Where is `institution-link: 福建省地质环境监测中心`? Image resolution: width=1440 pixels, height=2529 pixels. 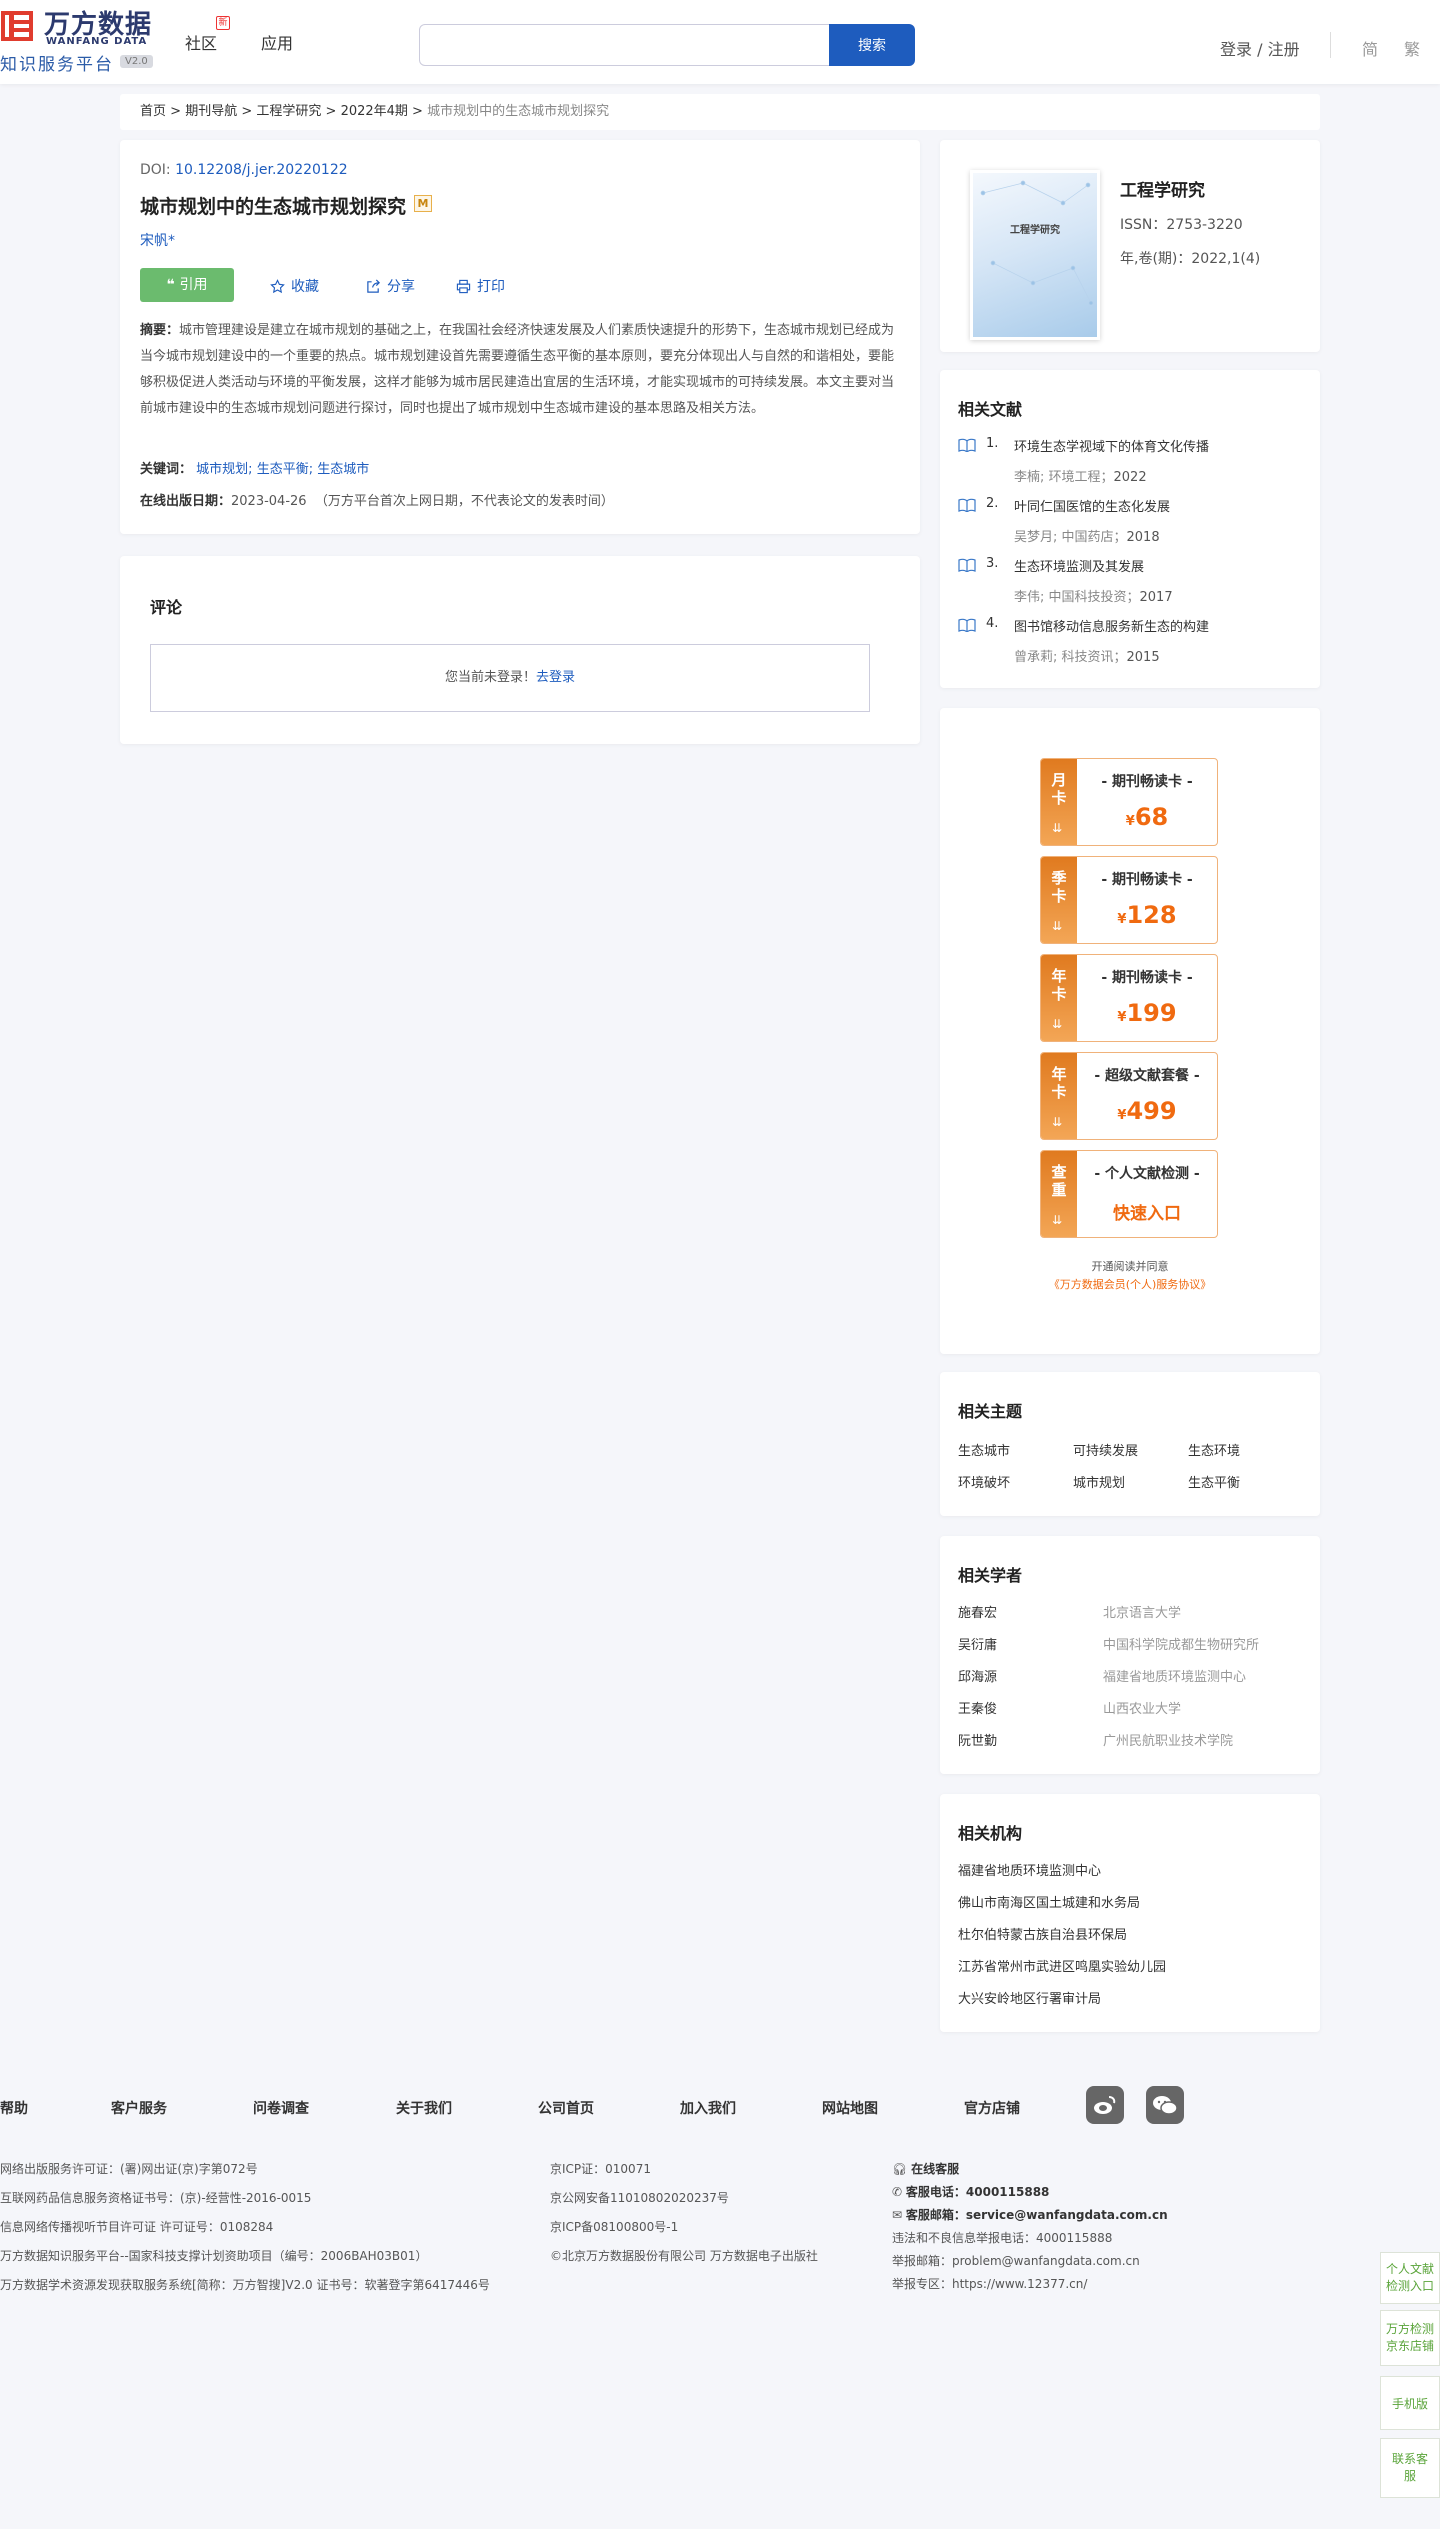
institution-link: 福建省地质环境监测中心 is located at coordinates (1029, 1869).